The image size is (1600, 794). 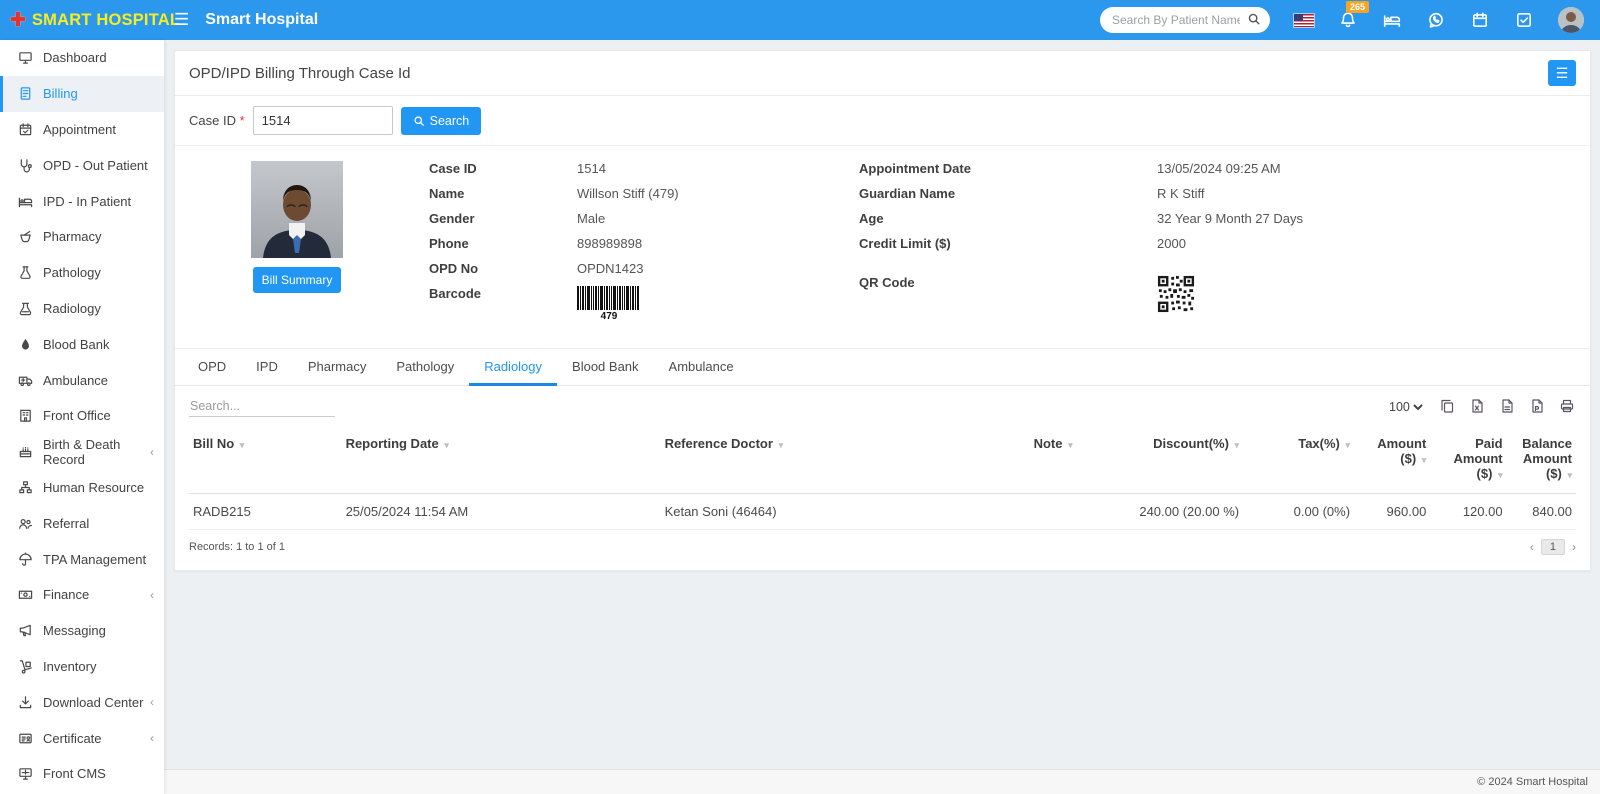 I want to click on field-value: 2000, so click(x=1171, y=243).